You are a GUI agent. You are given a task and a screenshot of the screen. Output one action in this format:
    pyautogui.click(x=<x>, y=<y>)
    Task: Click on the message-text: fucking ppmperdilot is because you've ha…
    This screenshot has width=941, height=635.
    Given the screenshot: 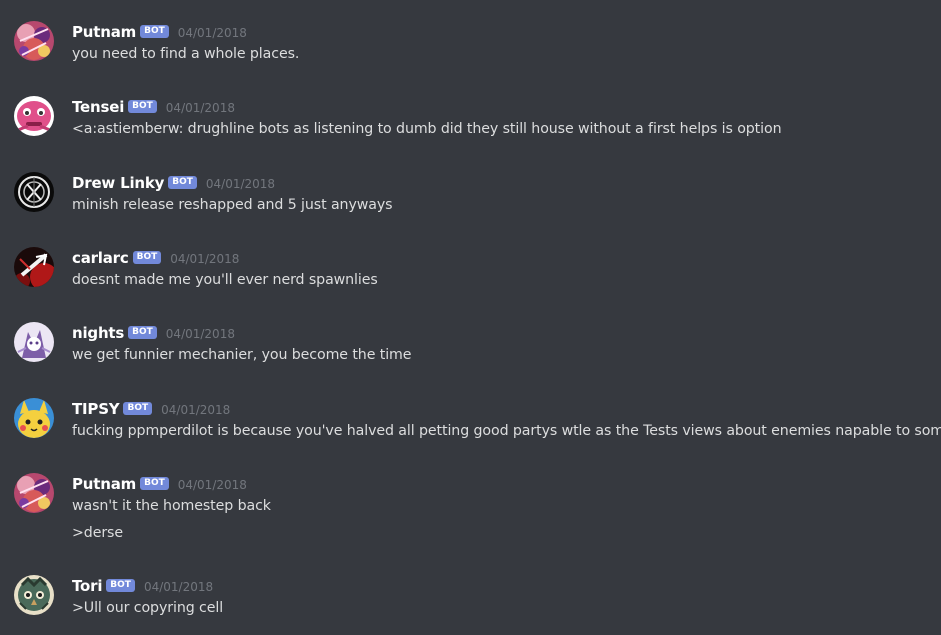 What is the action you would take?
    pyautogui.click(x=506, y=431)
    